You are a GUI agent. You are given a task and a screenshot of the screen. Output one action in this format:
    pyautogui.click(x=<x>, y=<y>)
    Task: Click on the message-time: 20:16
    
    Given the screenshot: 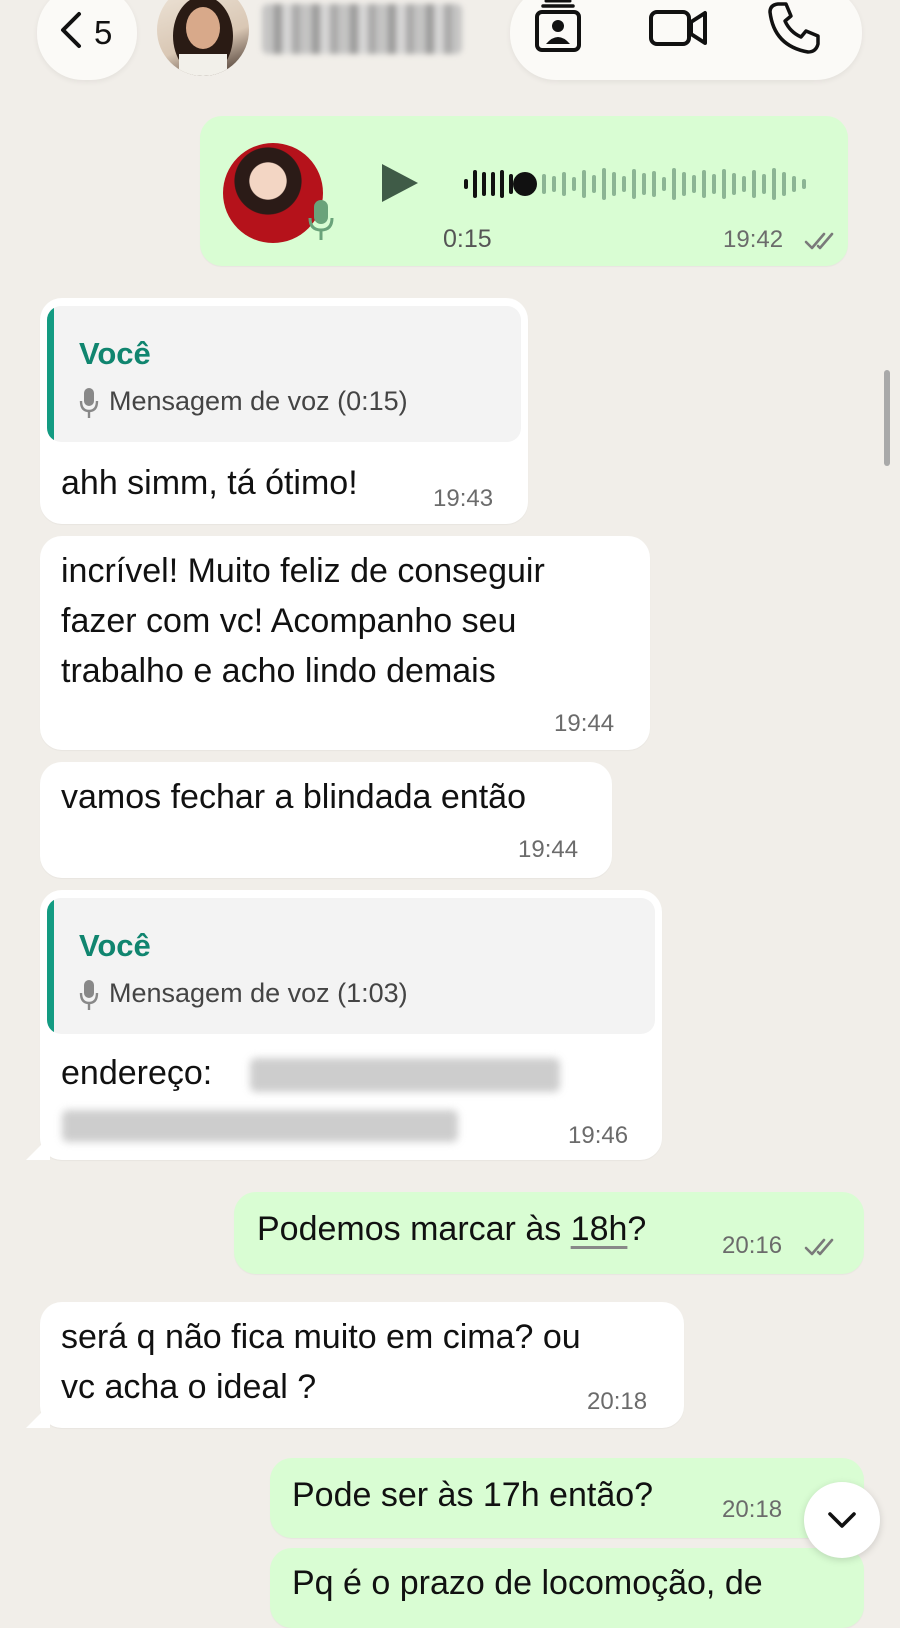 What is the action you would take?
    pyautogui.click(x=752, y=1245)
    